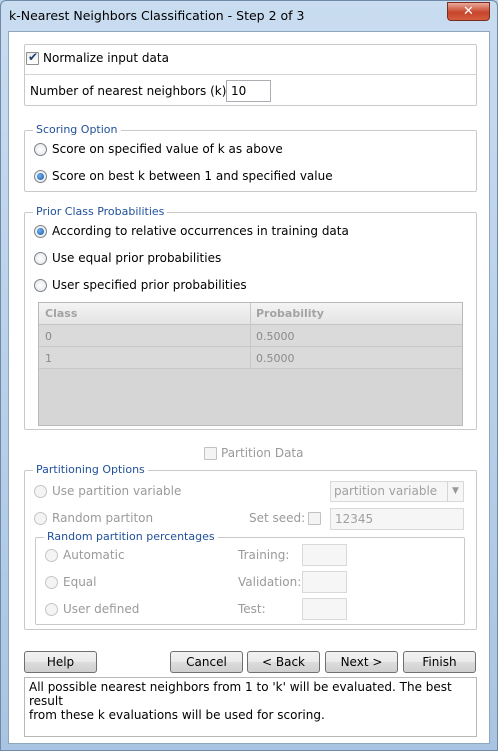 This screenshot has width=498, height=751. What do you see at coordinates (103, 518) in the screenshot?
I see `random-partition-label: Random partiton` at bounding box center [103, 518].